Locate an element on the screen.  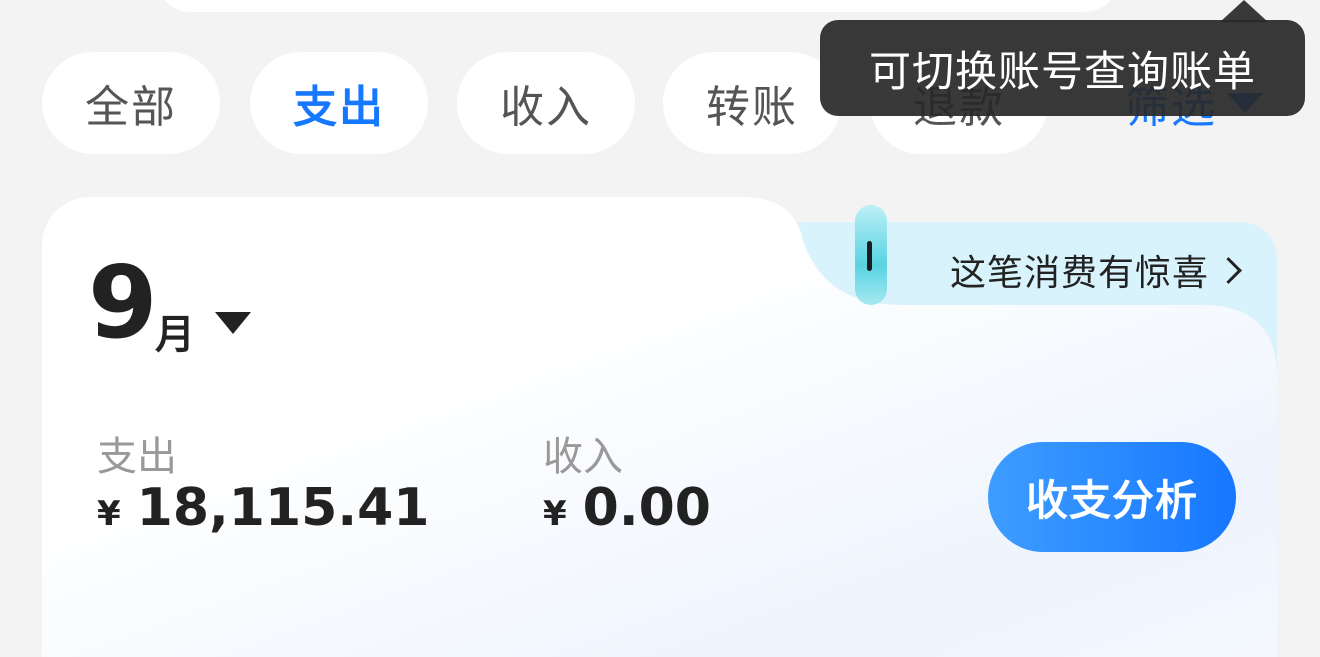
tab-income: 收入 is located at coordinates (546, 103).